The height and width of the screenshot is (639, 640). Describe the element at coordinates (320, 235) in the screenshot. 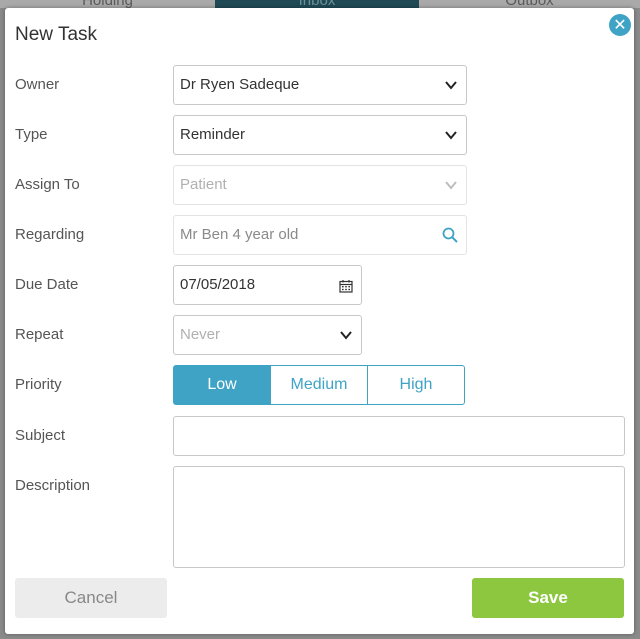

I see `regarding-search-field: Mr Ben 4 year old` at that location.